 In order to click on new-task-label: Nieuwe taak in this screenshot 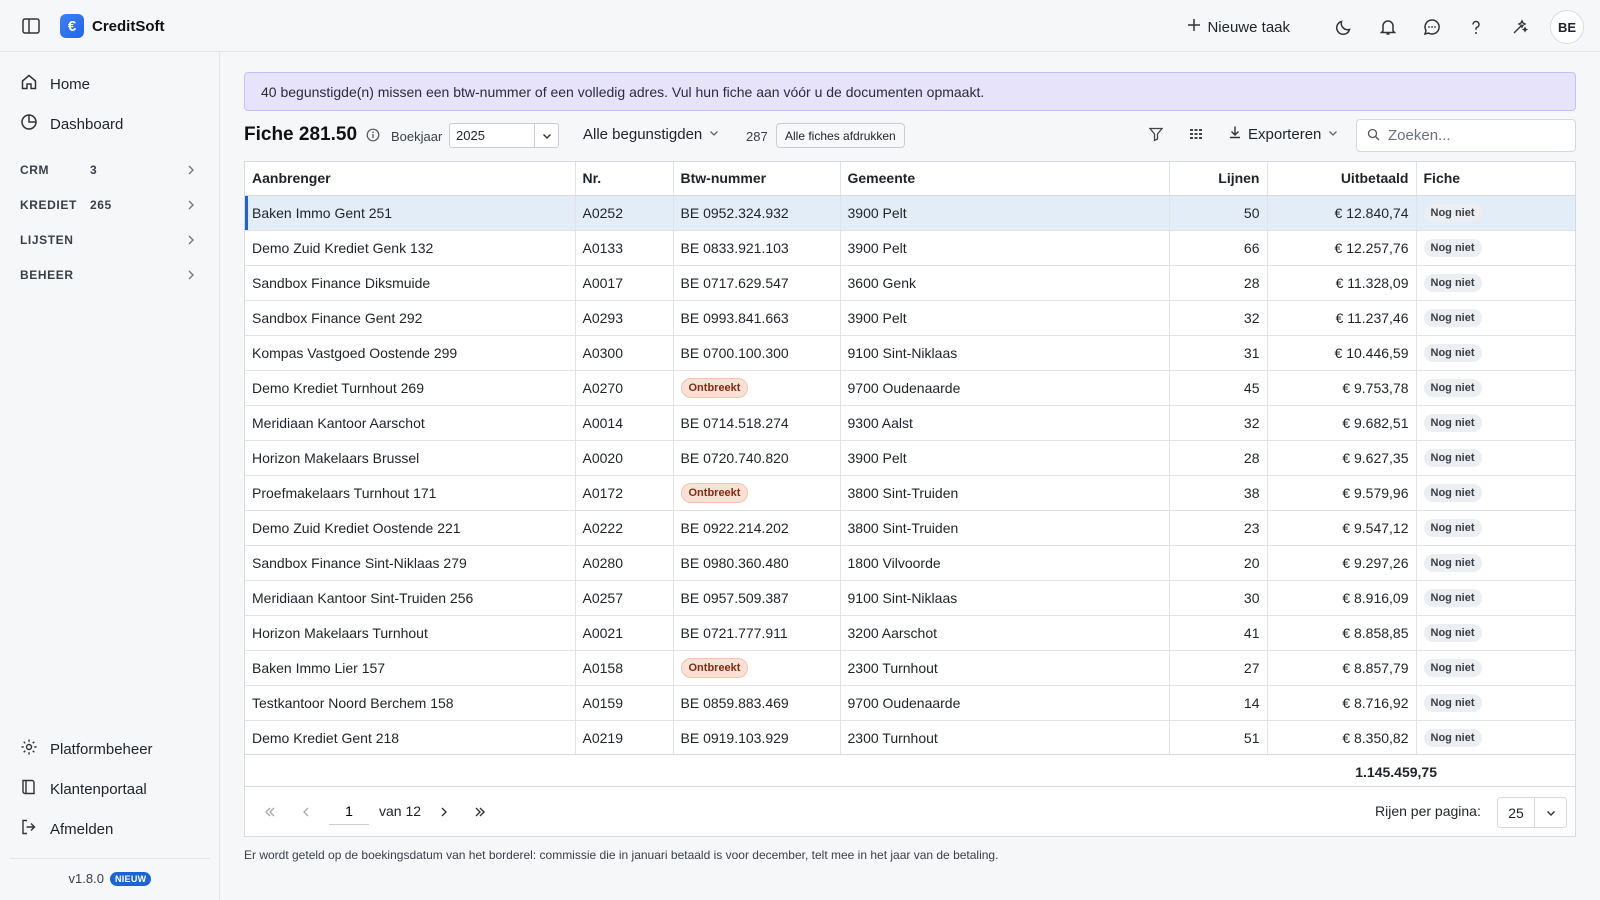, I will do `click(1248, 27)`.